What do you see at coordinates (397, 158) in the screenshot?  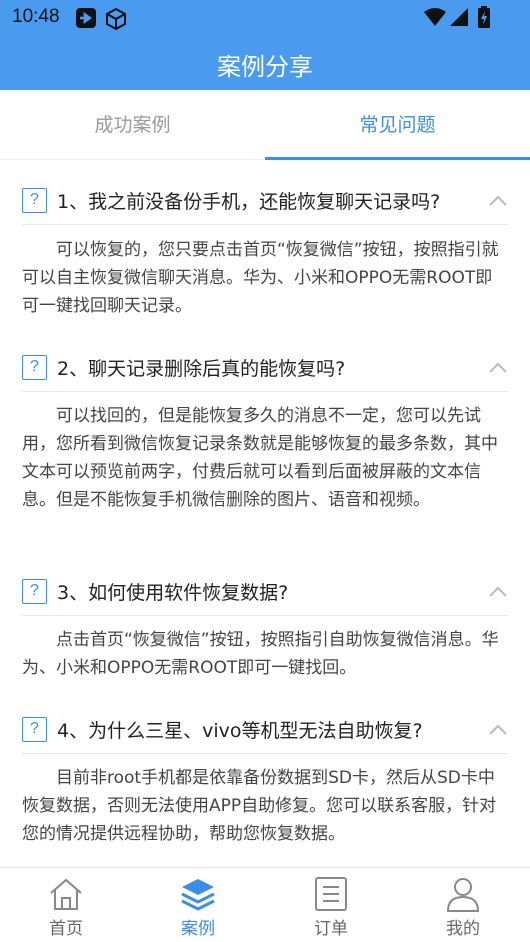 I see `active-tab-indicator` at bounding box center [397, 158].